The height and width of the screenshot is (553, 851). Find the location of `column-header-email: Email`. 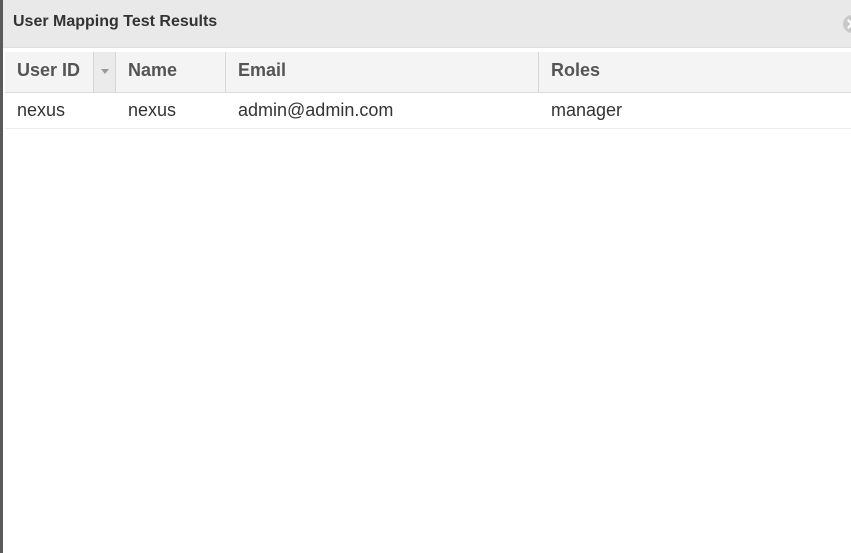

column-header-email: Email is located at coordinates (382, 72).